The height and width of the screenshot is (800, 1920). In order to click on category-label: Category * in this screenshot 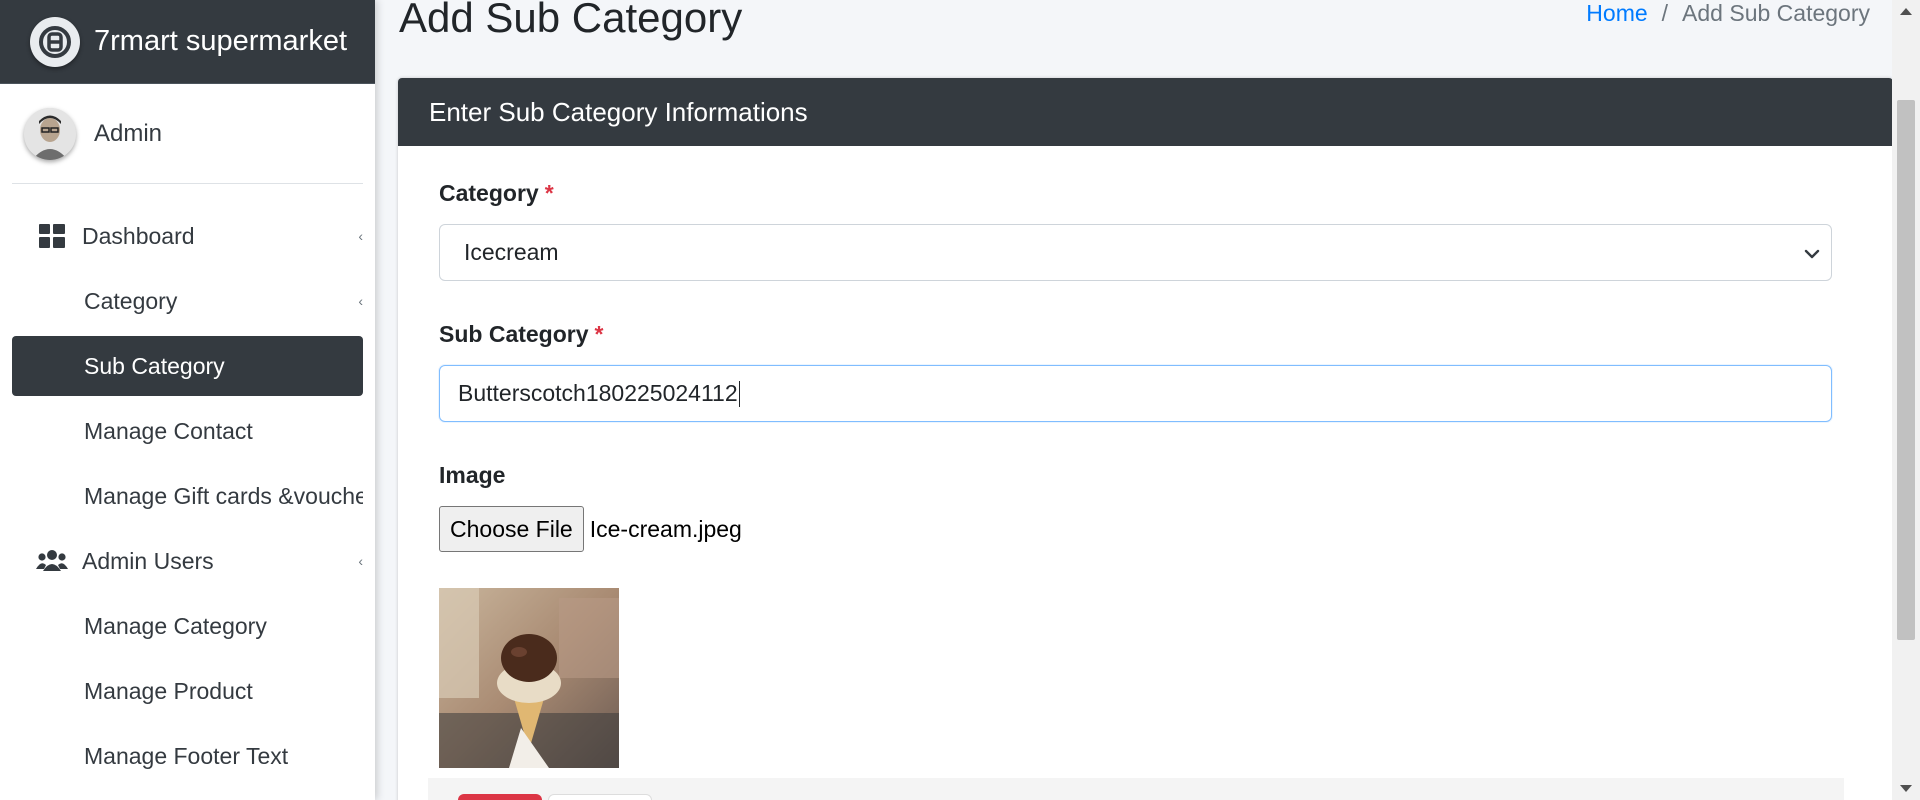, I will do `click(1145, 195)`.